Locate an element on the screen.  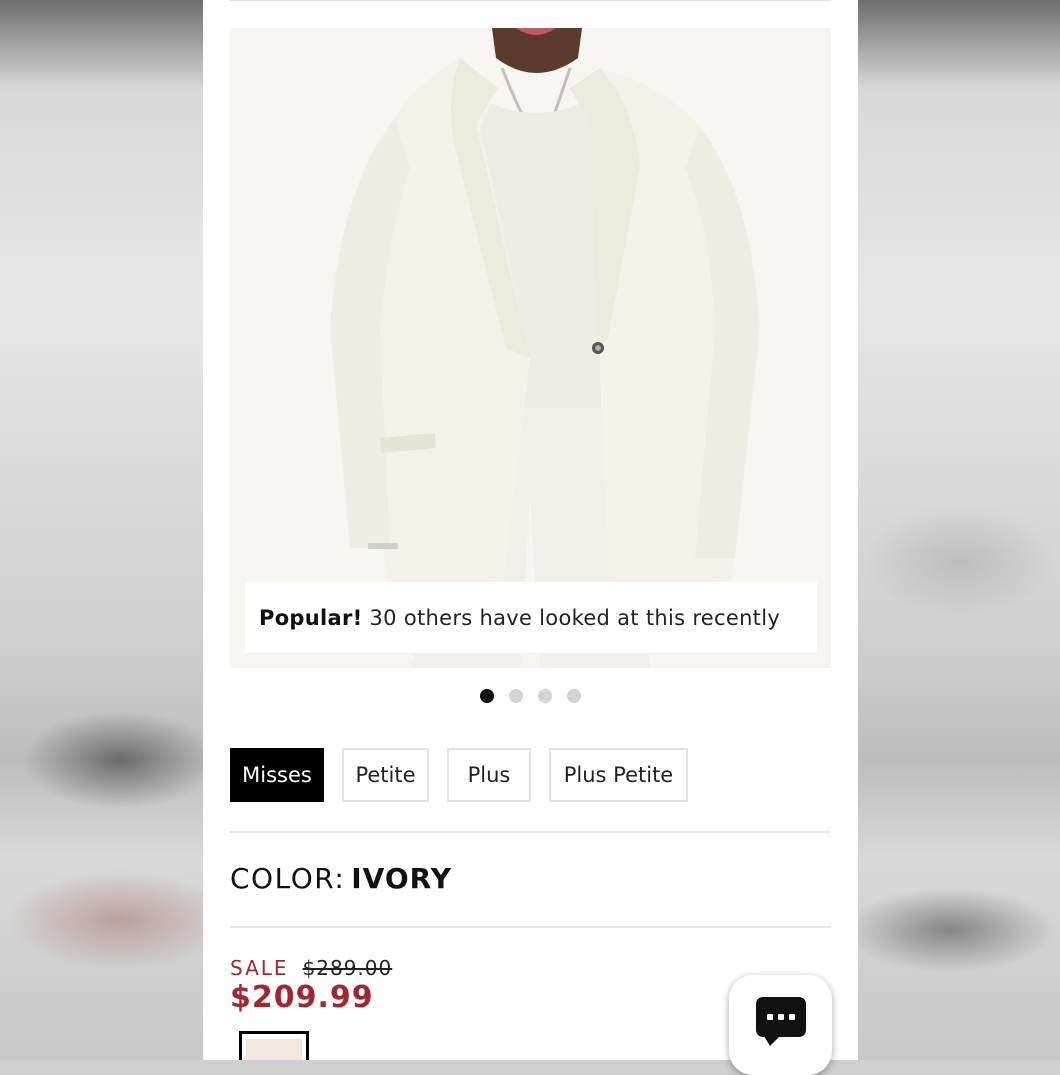
sale-label: SALE is located at coordinates (259, 968).